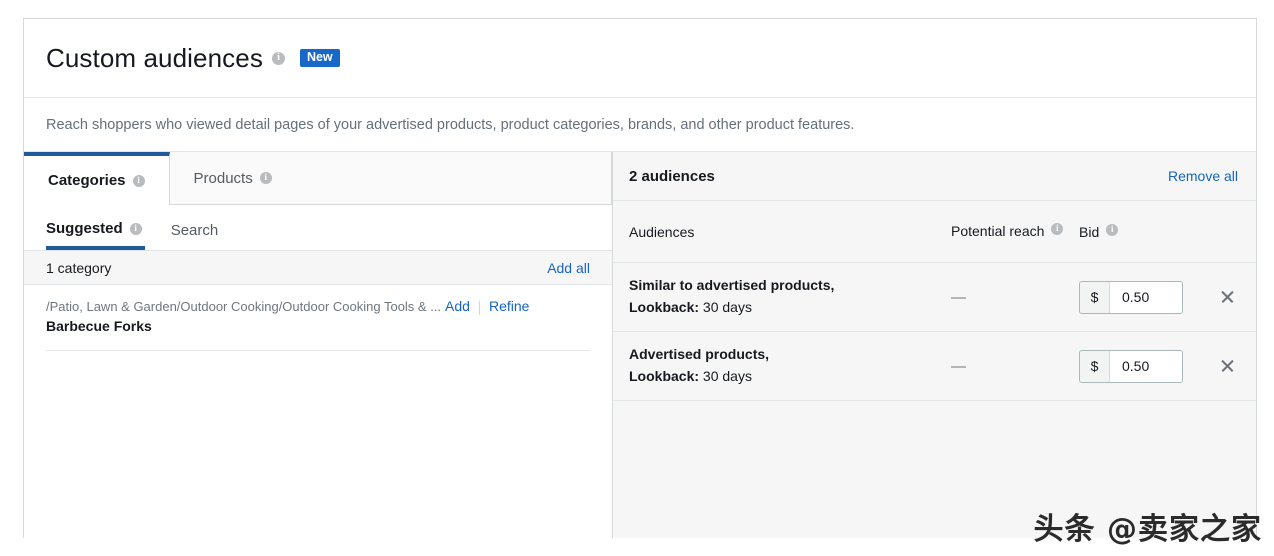  What do you see at coordinates (318, 227) in the screenshot?
I see `sub-tabs: Suggested Search` at bounding box center [318, 227].